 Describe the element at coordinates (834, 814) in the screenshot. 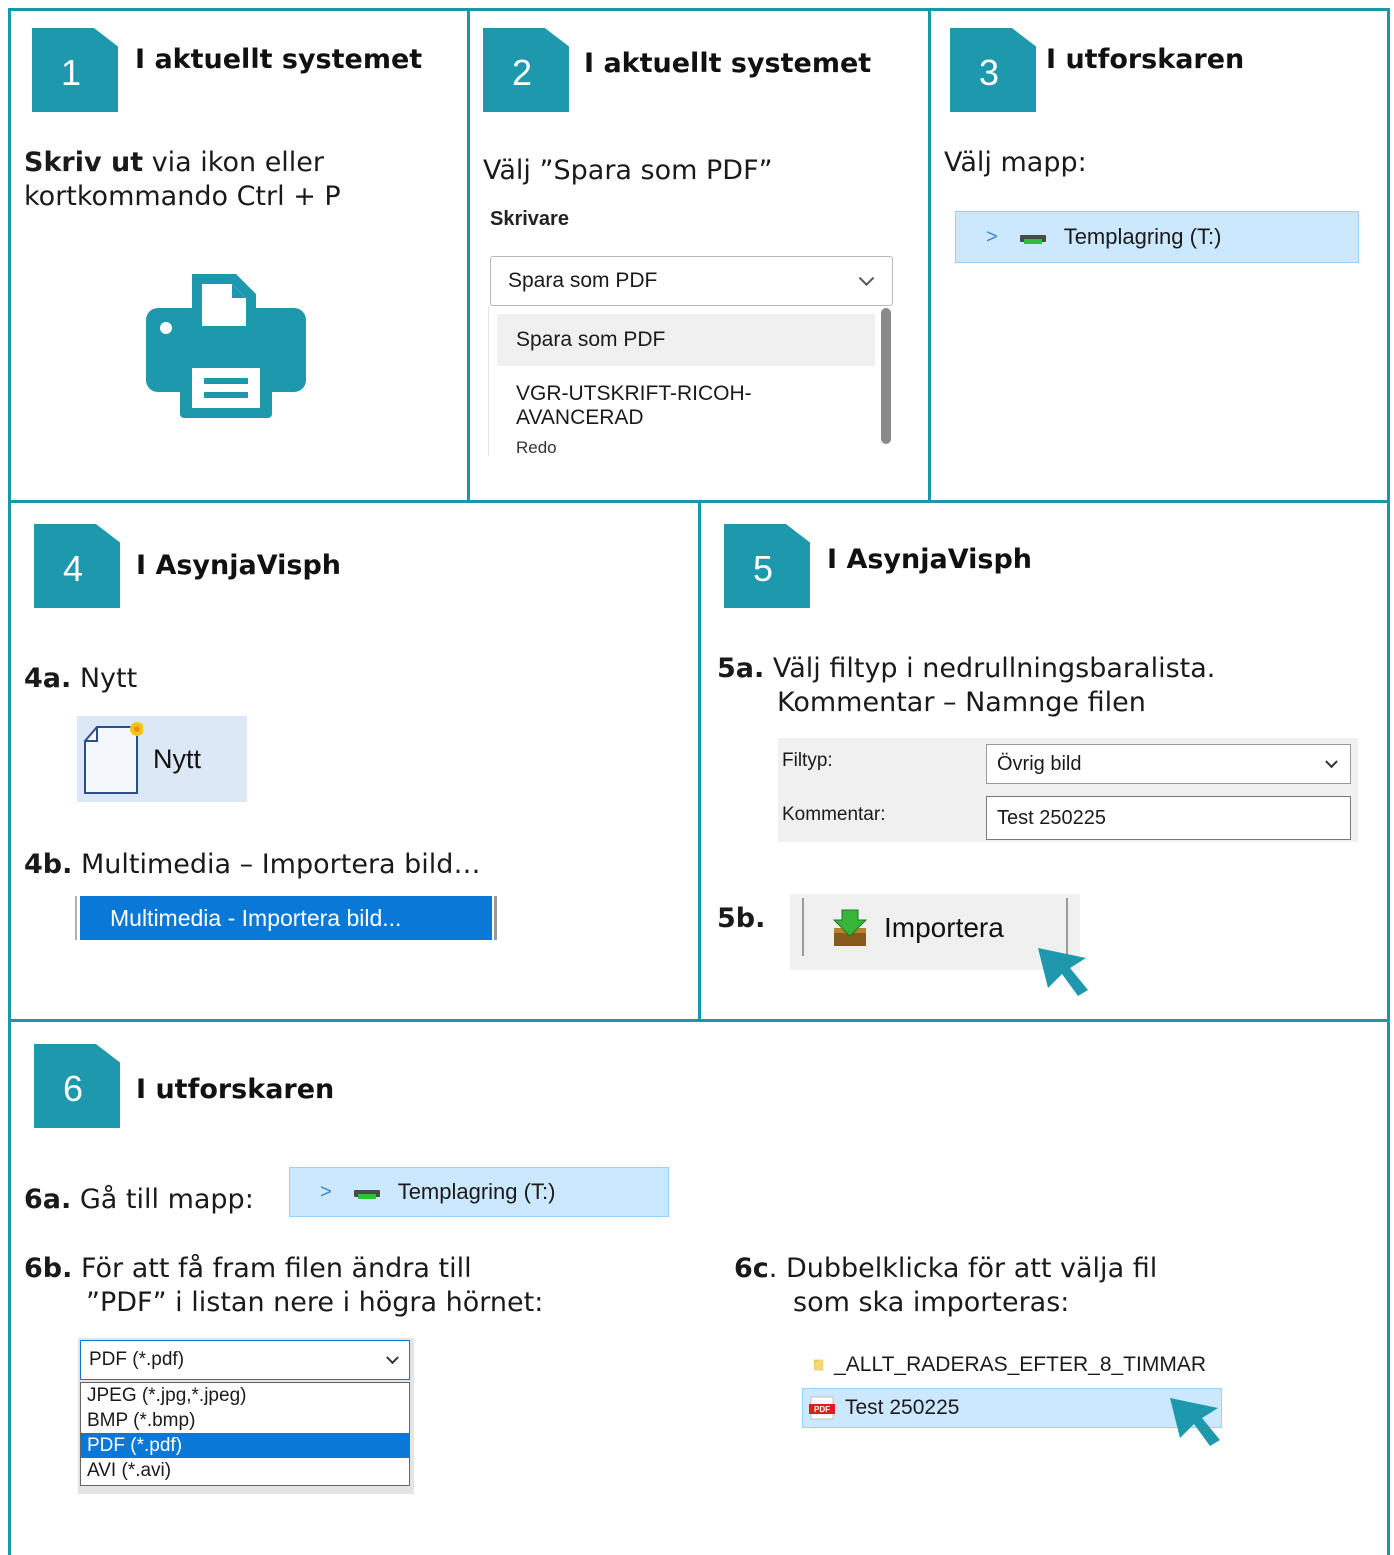

I see `comment-label: Kommentar:` at that location.